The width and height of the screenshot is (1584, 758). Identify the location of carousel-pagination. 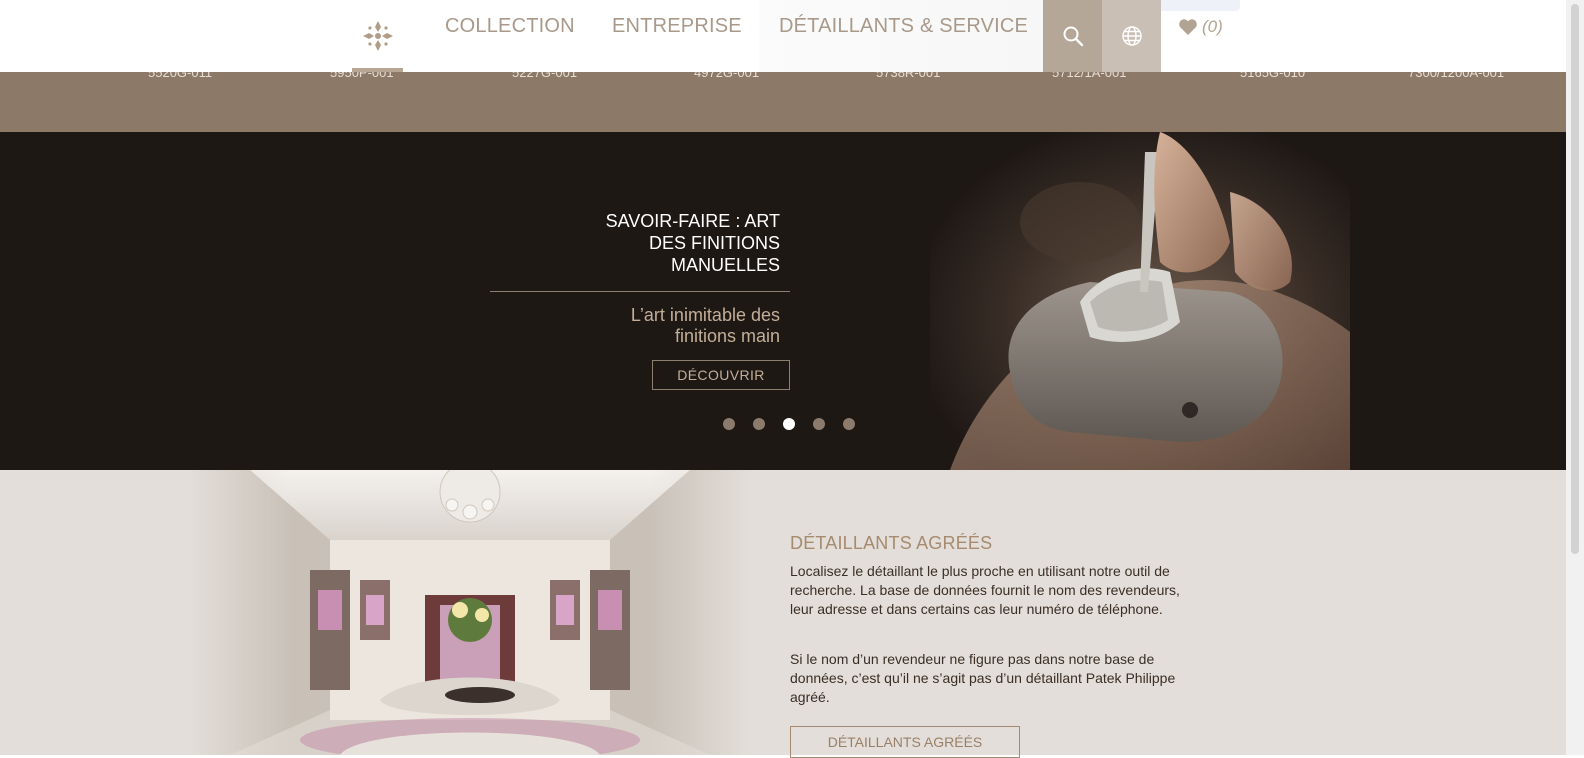
(789, 424).